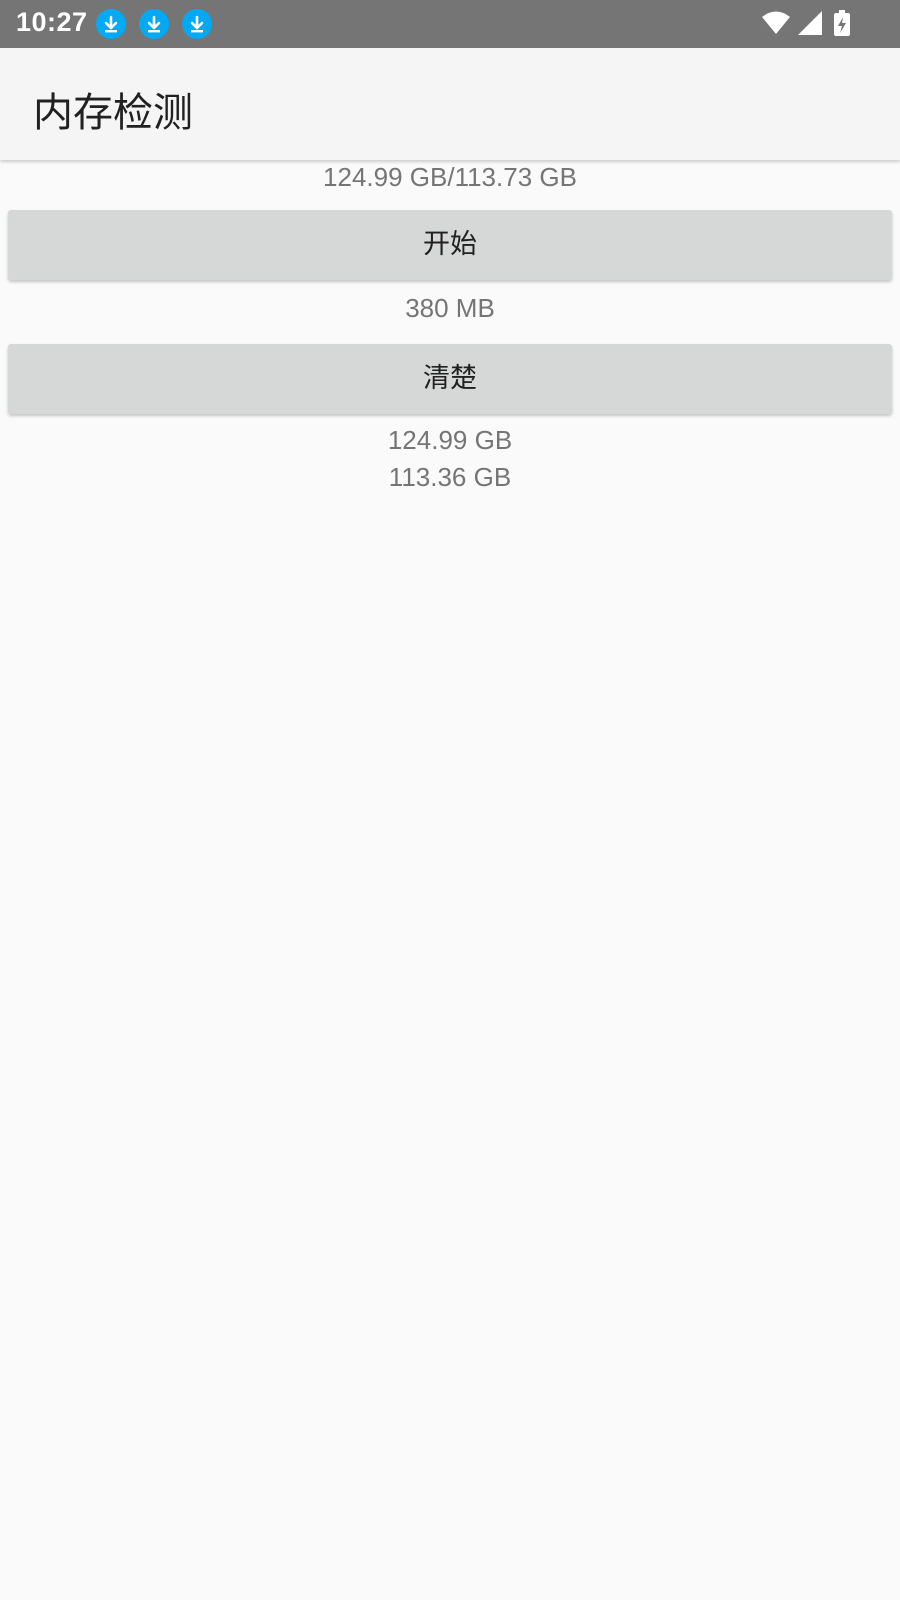 The height and width of the screenshot is (1600, 900). What do you see at coordinates (450, 177) in the screenshot?
I see `storage-summary-text: 124.99 GB/113.73 GB` at bounding box center [450, 177].